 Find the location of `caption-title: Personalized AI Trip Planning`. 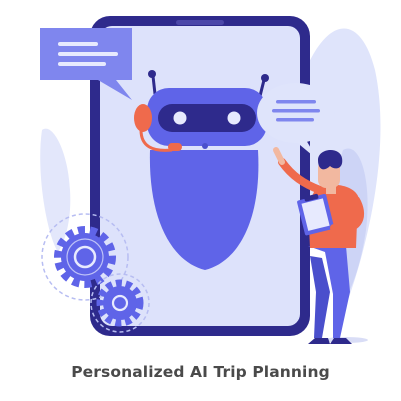

caption-title: Personalized AI Trip Planning is located at coordinates (200, 372).